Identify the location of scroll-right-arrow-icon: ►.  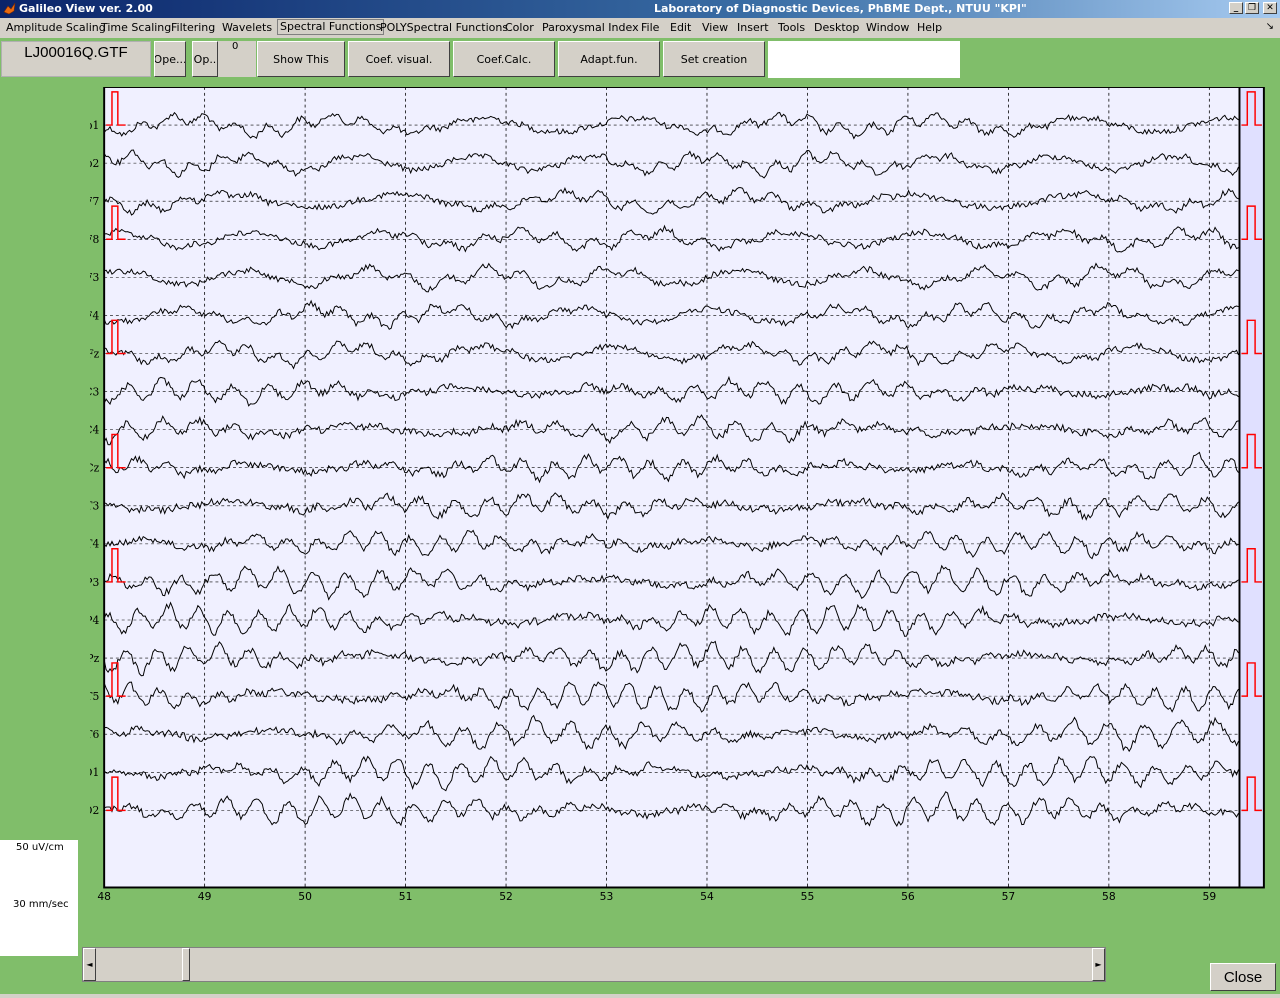
(1098, 964).